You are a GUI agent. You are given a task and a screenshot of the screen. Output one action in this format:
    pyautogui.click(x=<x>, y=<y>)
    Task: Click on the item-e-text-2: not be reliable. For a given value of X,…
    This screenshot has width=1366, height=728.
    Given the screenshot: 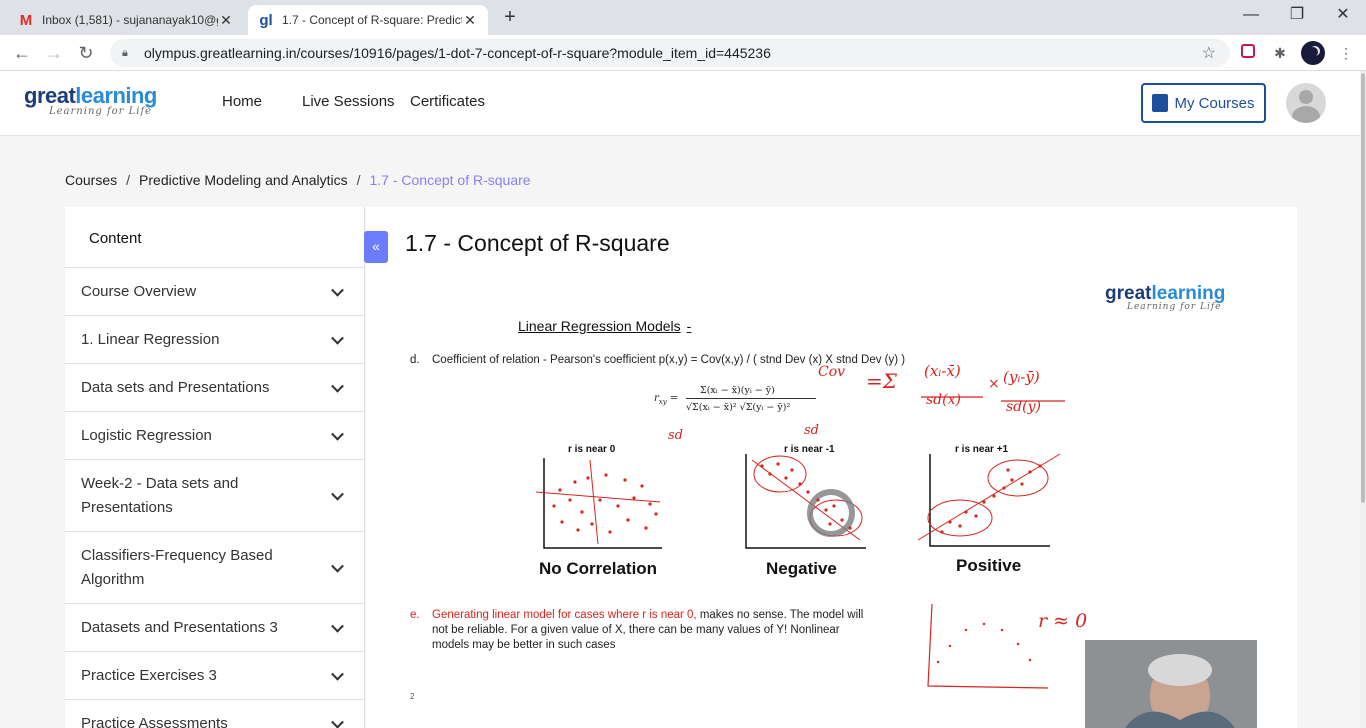 What is the action you would take?
    pyautogui.click(x=636, y=630)
    